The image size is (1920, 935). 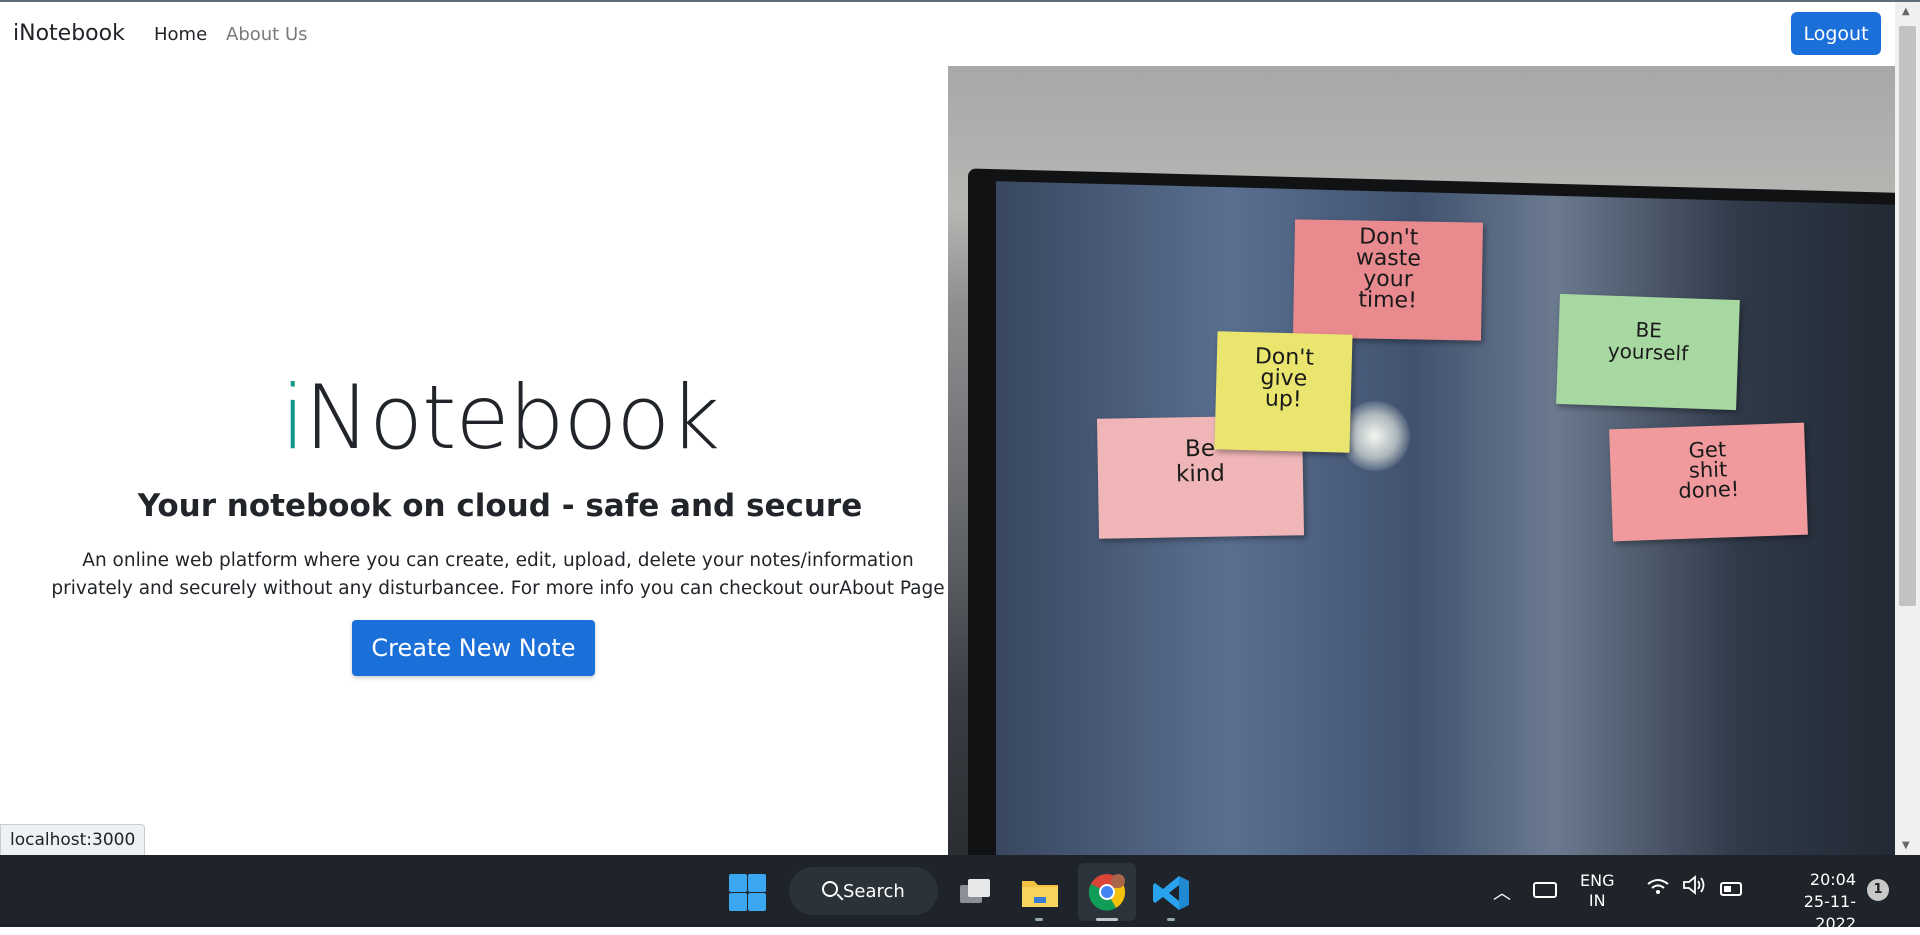 What do you see at coordinates (292, 417) in the screenshot?
I see `hero-title-accent: i` at bounding box center [292, 417].